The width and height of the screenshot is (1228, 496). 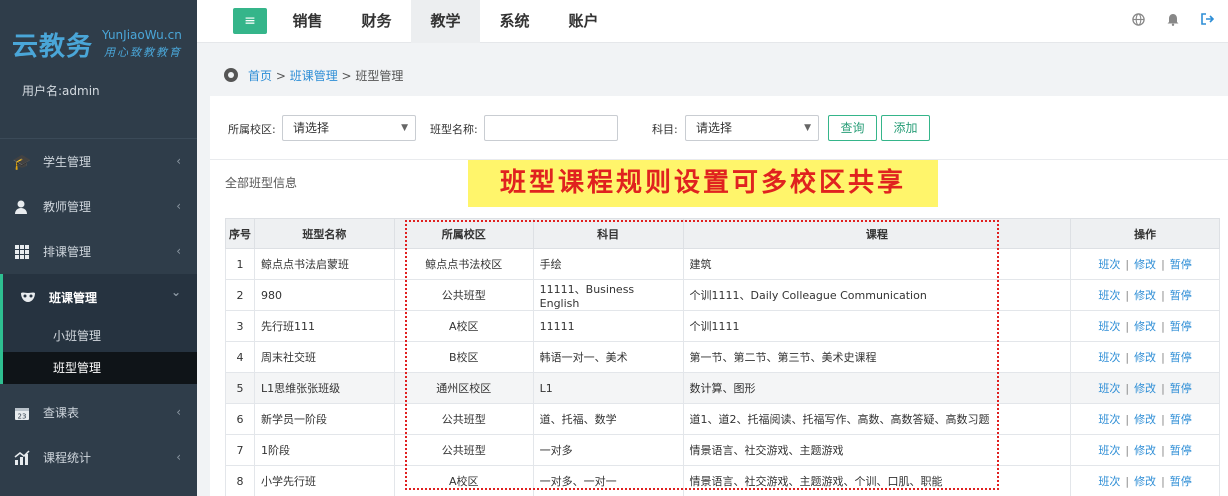 What do you see at coordinates (722, 388) in the screenshot?
I see `table-row: 5 L1思维张张班级 通州区校区 L1 数计算、图形 班次 | 修改 | 暂停` at bounding box center [722, 388].